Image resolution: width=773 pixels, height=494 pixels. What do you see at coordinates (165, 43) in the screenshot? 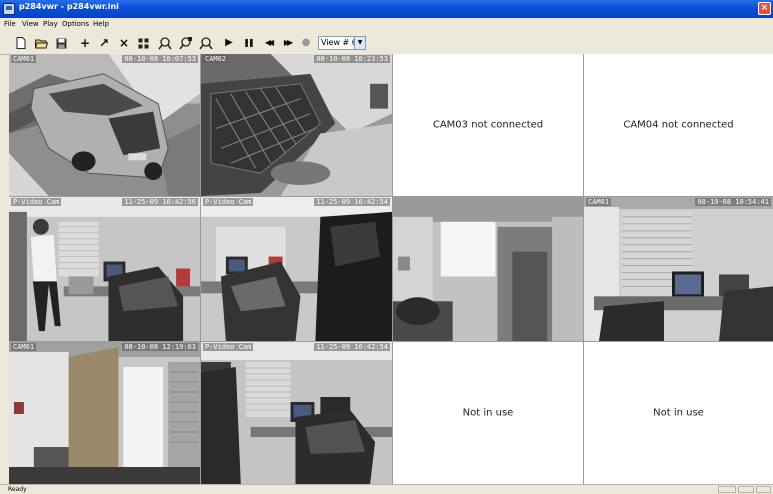
I see `search-camera-icon` at bounding box center [165, 43].